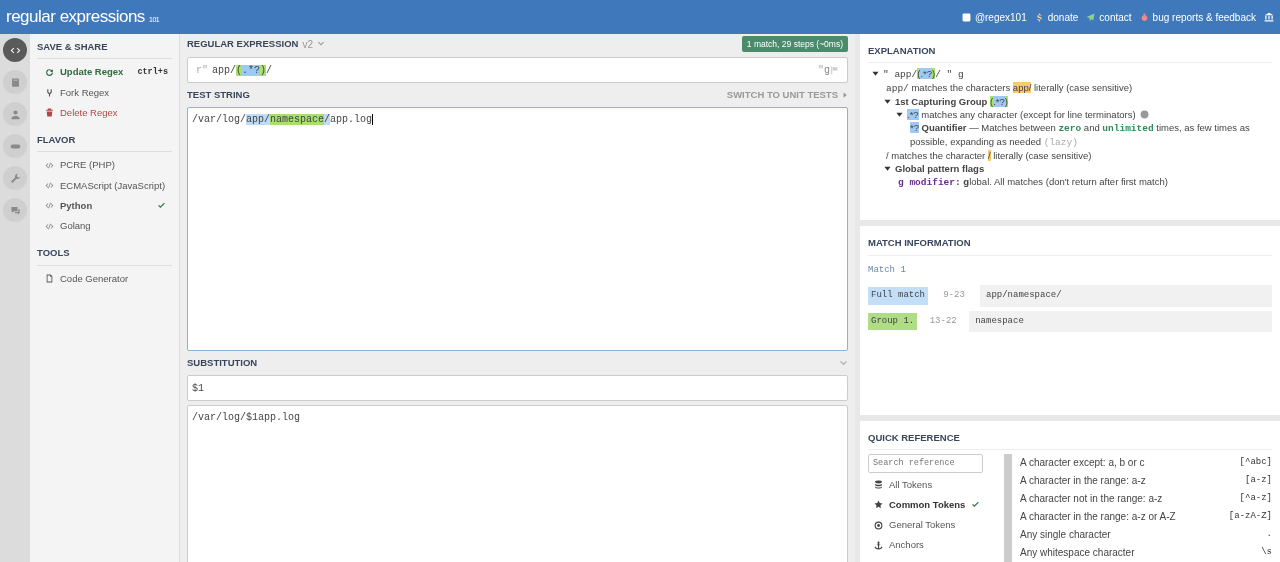 This screenshot has height=562, width=1280. I want to click on nav-book-button, so click(15, 82).